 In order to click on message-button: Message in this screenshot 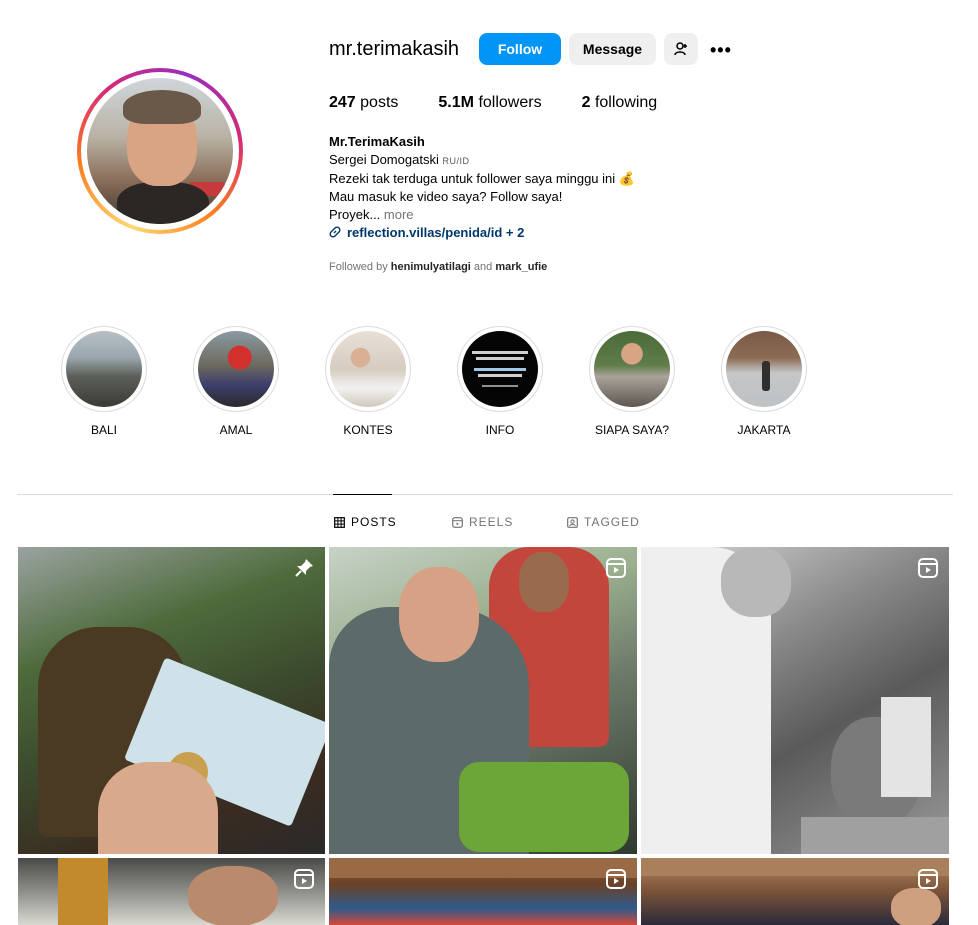, I will do `click(612, 49)`.